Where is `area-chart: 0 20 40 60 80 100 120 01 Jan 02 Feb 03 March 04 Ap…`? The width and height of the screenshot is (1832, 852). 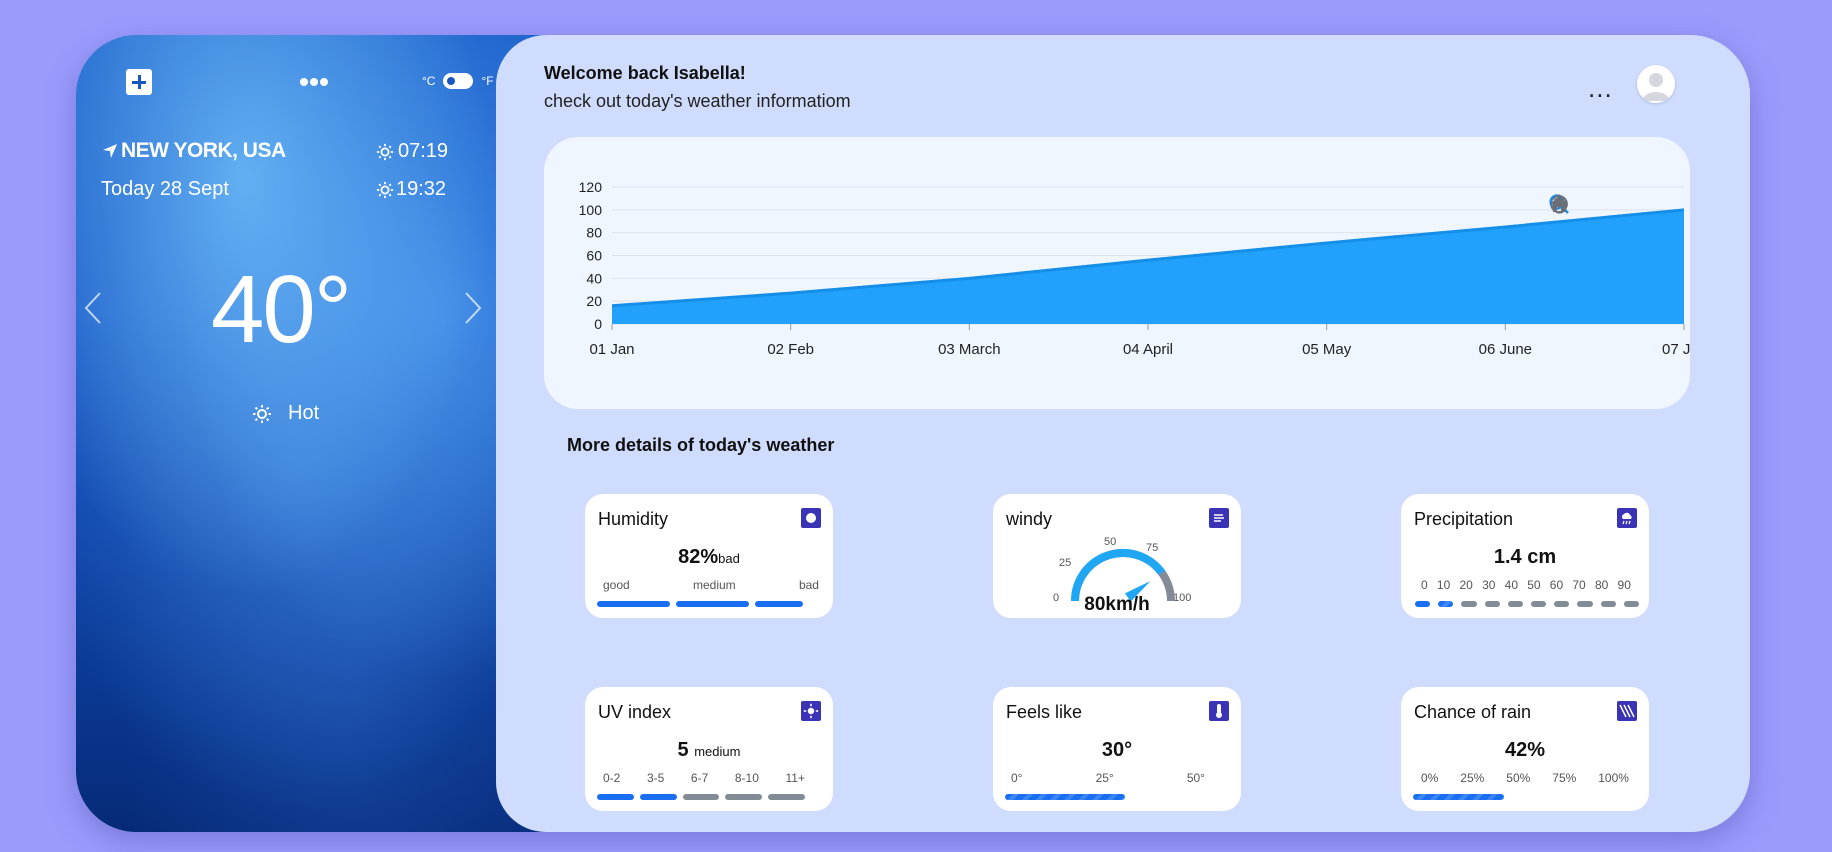 area-chart: 0 20 40 60 80 100 120 01 Jan 02 Feb 03 March 04 Ap… is located at coordinates (1134, 268).